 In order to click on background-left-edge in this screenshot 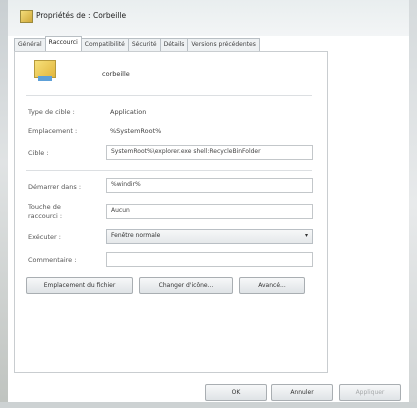, I will do `click(4, 204)`.